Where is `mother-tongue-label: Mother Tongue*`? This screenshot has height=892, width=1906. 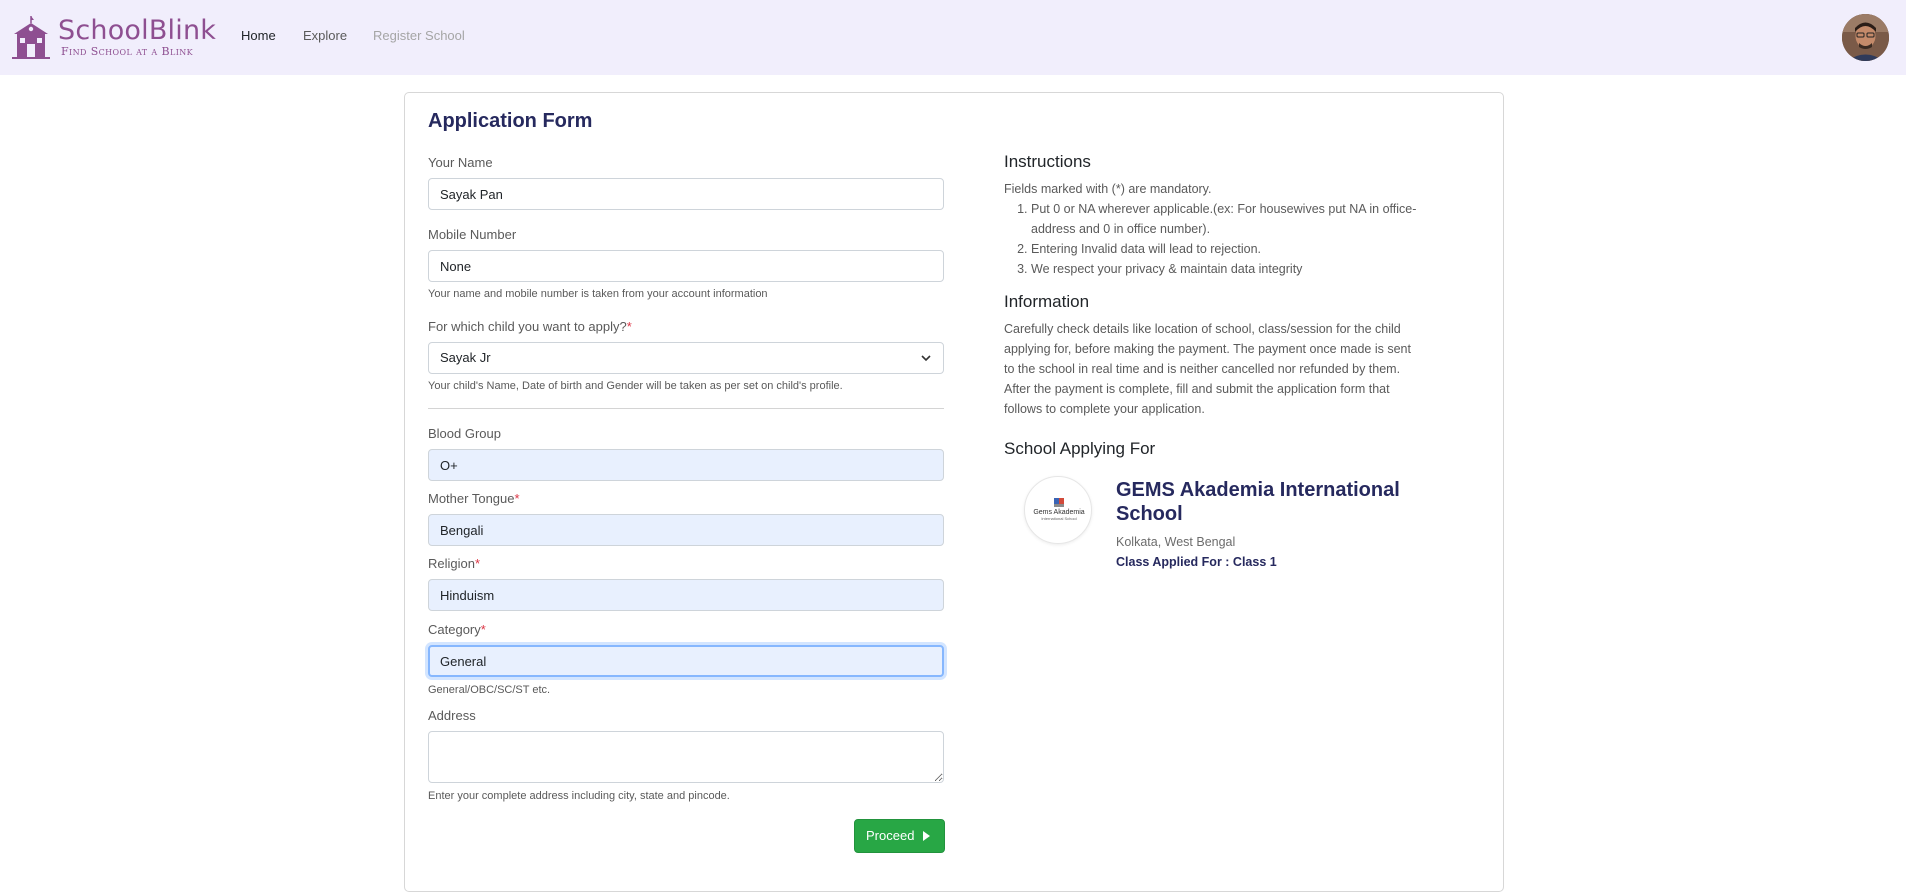 mother-tongue-label: Mother Tongue* is located at coordinates (474, 499).